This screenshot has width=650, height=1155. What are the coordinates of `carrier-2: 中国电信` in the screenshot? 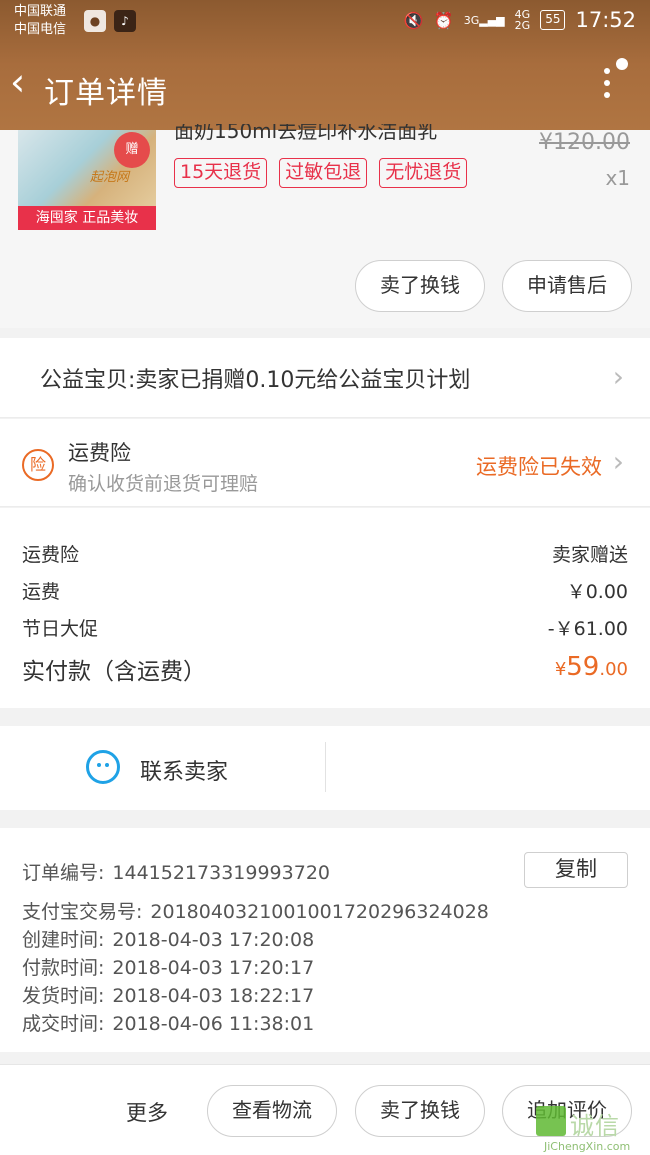 It's located at (40, 29).